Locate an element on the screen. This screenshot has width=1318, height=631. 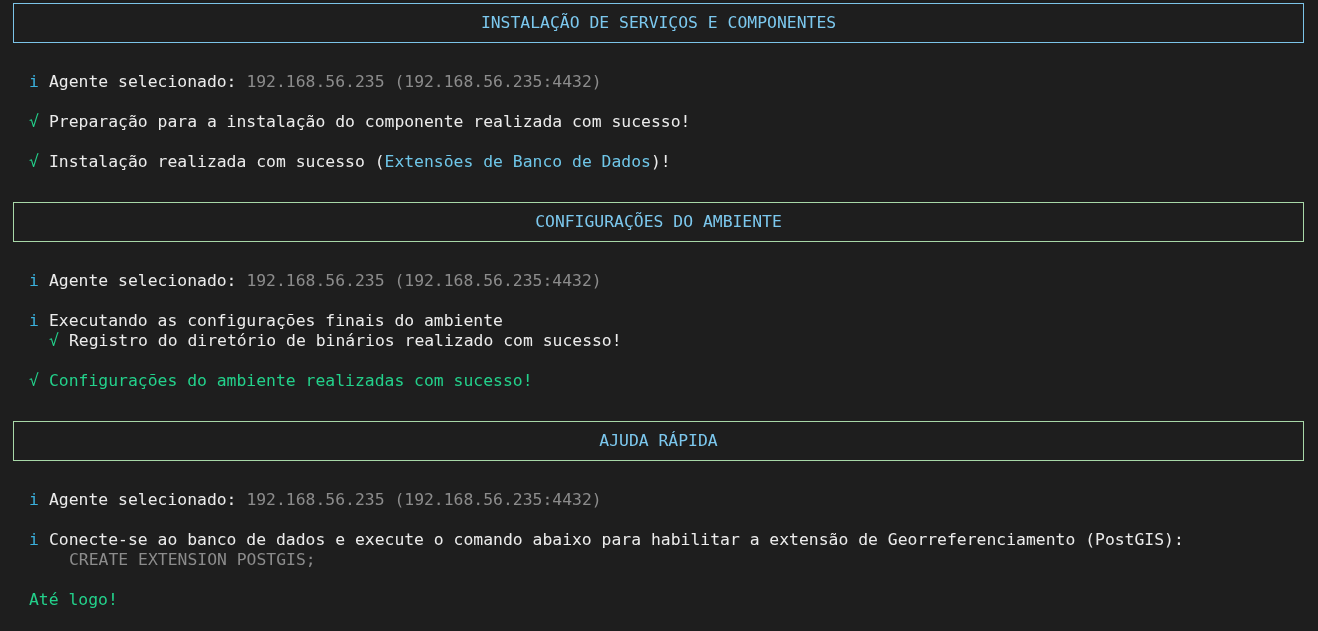
log-message: Configurações do ambiente realizadas com sucesso! is located at coordinates (291, 381).